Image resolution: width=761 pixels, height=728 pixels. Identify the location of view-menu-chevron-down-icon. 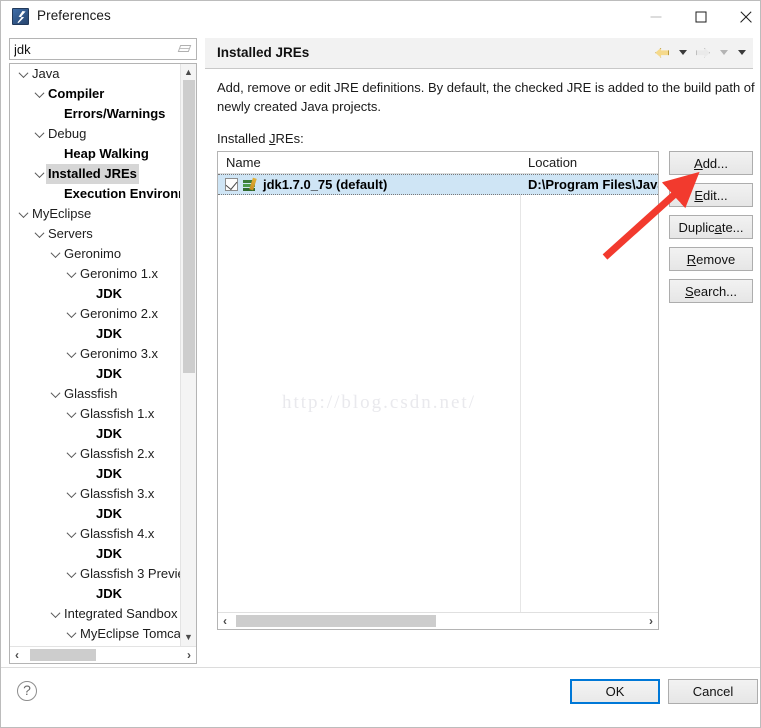
(742, 53).